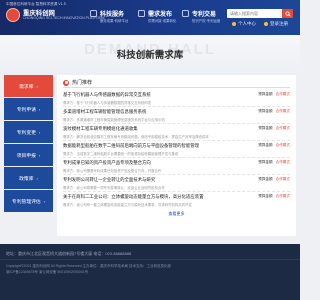 This screenshot has height=300, width=320. Describe the element at coordinates (82, 83) in the screenshot. I see `section-title: 热门推荐` at that location.